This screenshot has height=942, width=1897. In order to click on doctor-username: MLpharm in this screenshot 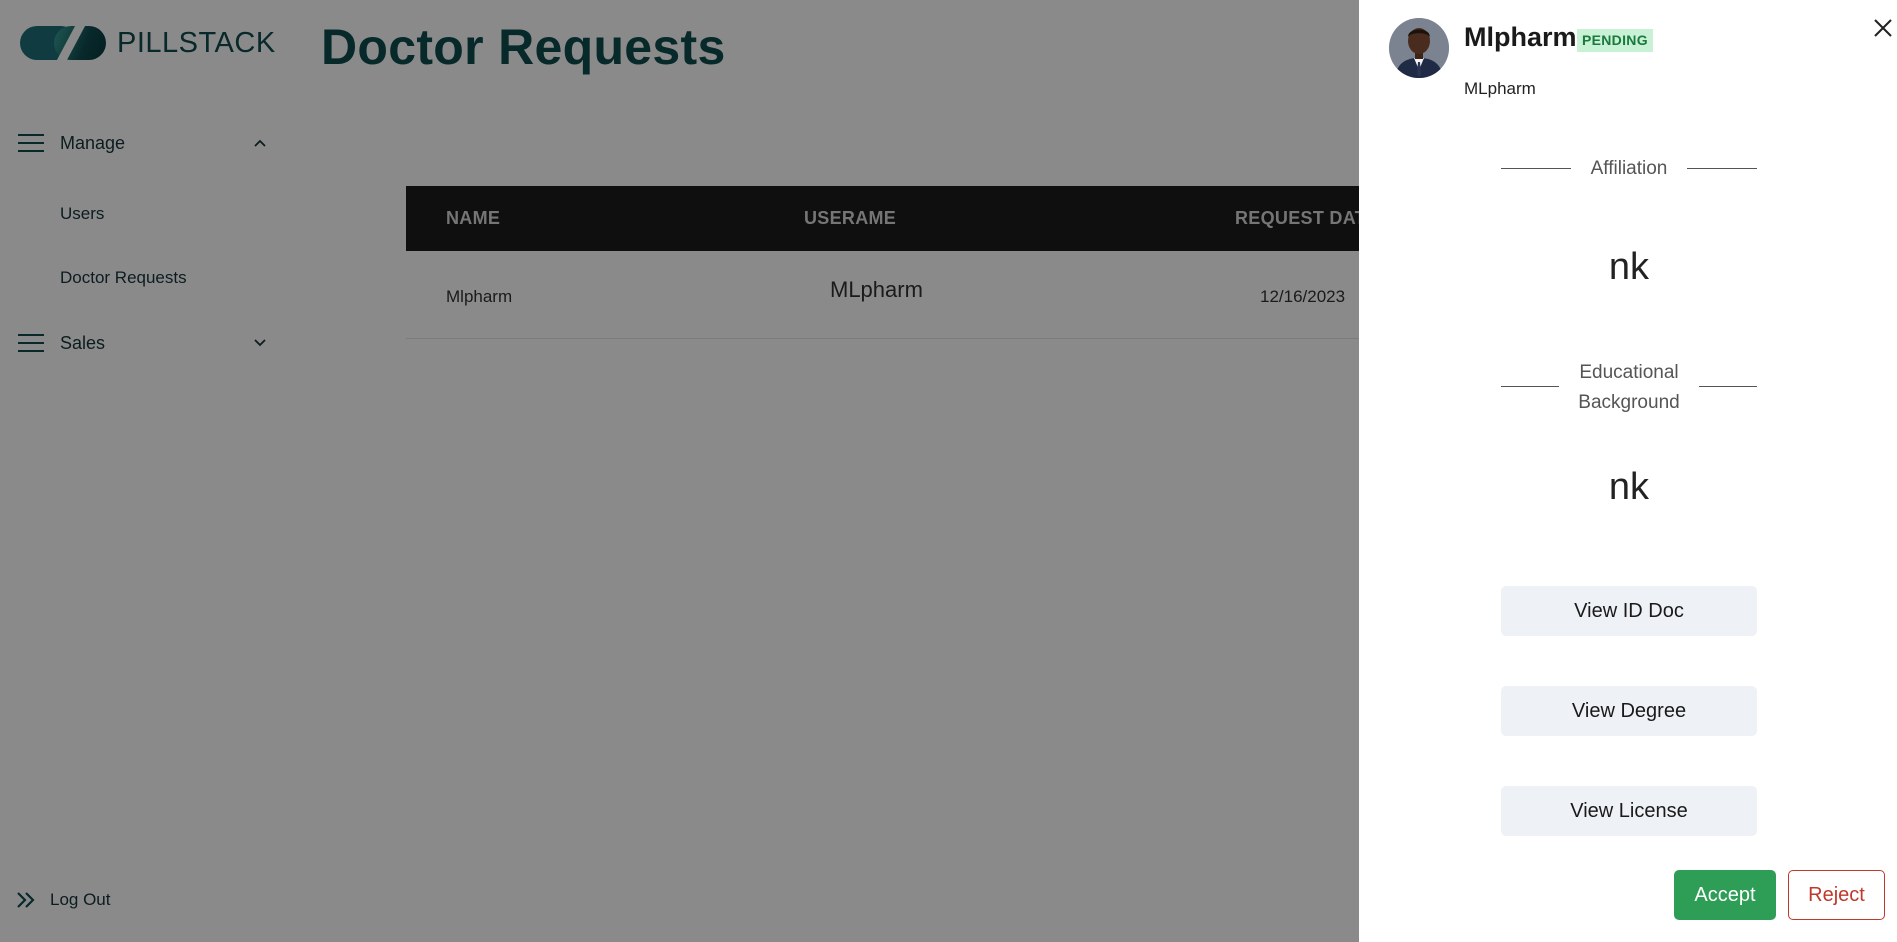, I will do `click(1500, 88)`.